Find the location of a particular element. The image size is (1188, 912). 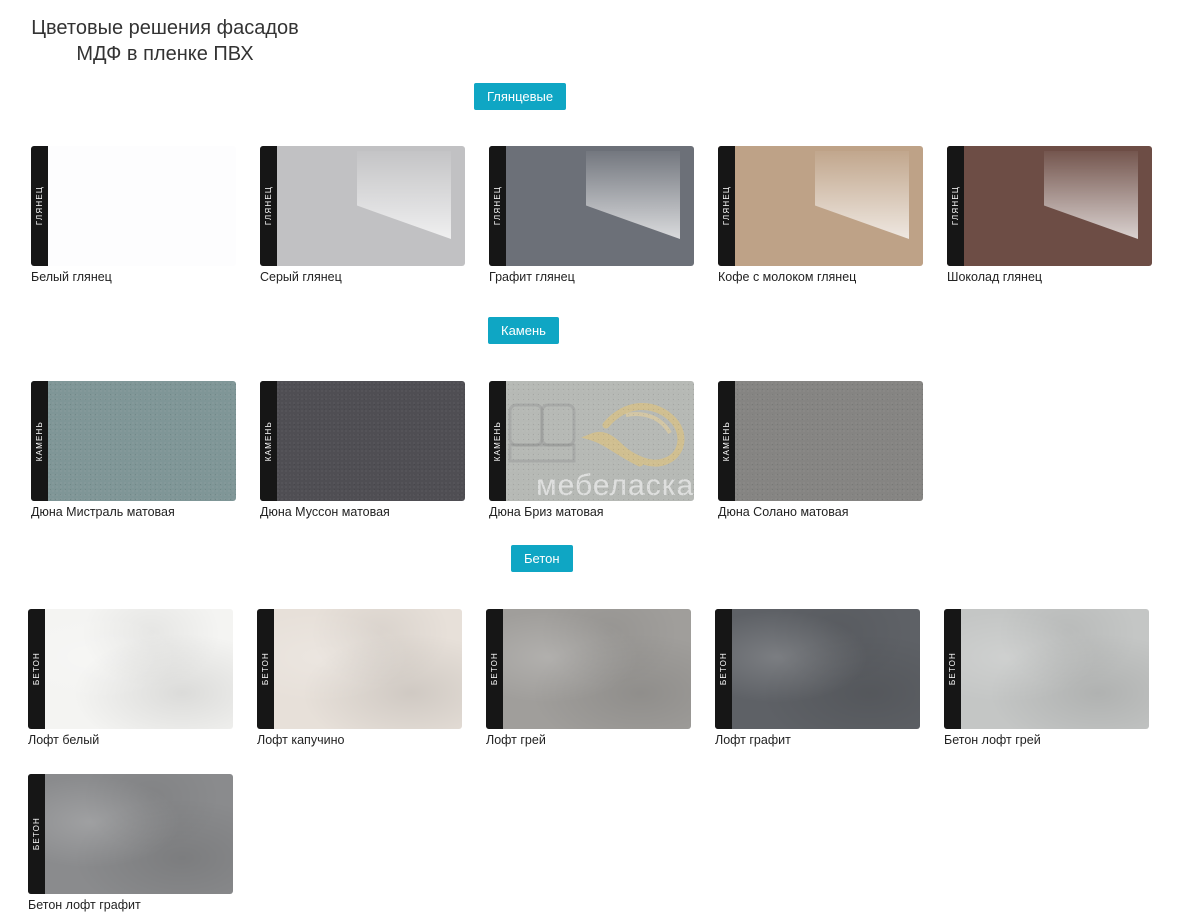

swatch-card: ГЛЯНЕЦ Шоколад глянец is located at coordinates (1049, 215).